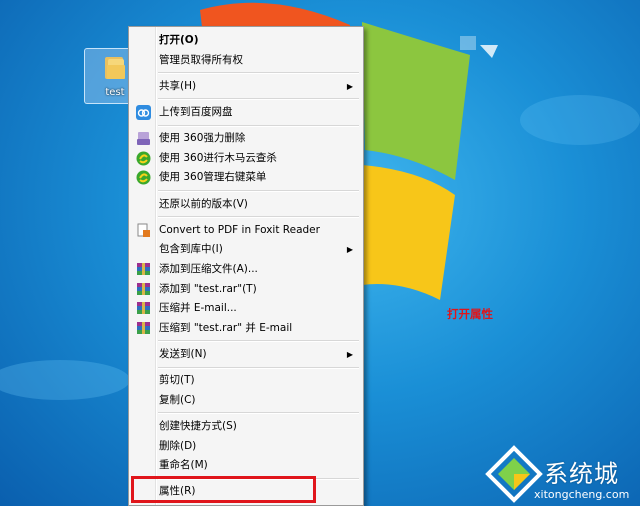  What do you see at coordinates (179, 40) in the screenshot?
I see `menu-item-label: 打开(O)` at bounding box center [179, 40].